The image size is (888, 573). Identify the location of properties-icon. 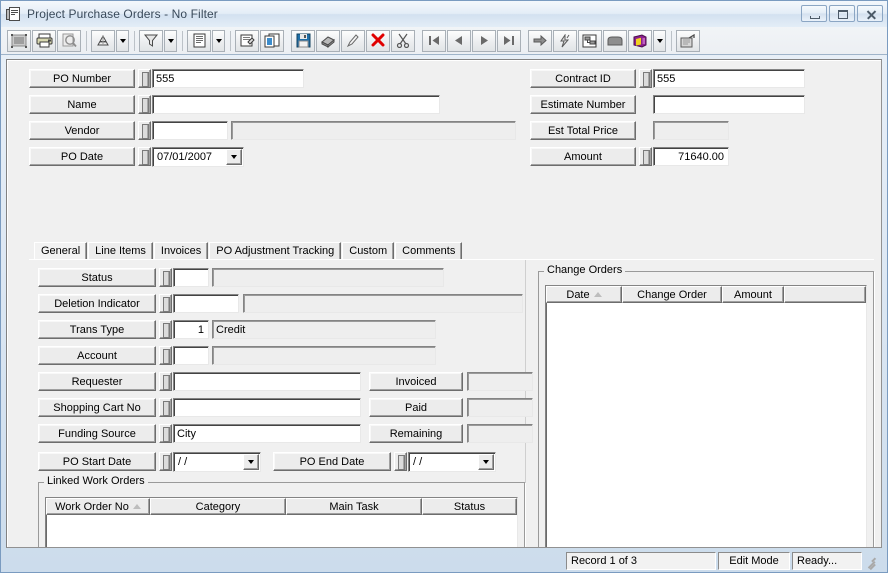
(247, 40).